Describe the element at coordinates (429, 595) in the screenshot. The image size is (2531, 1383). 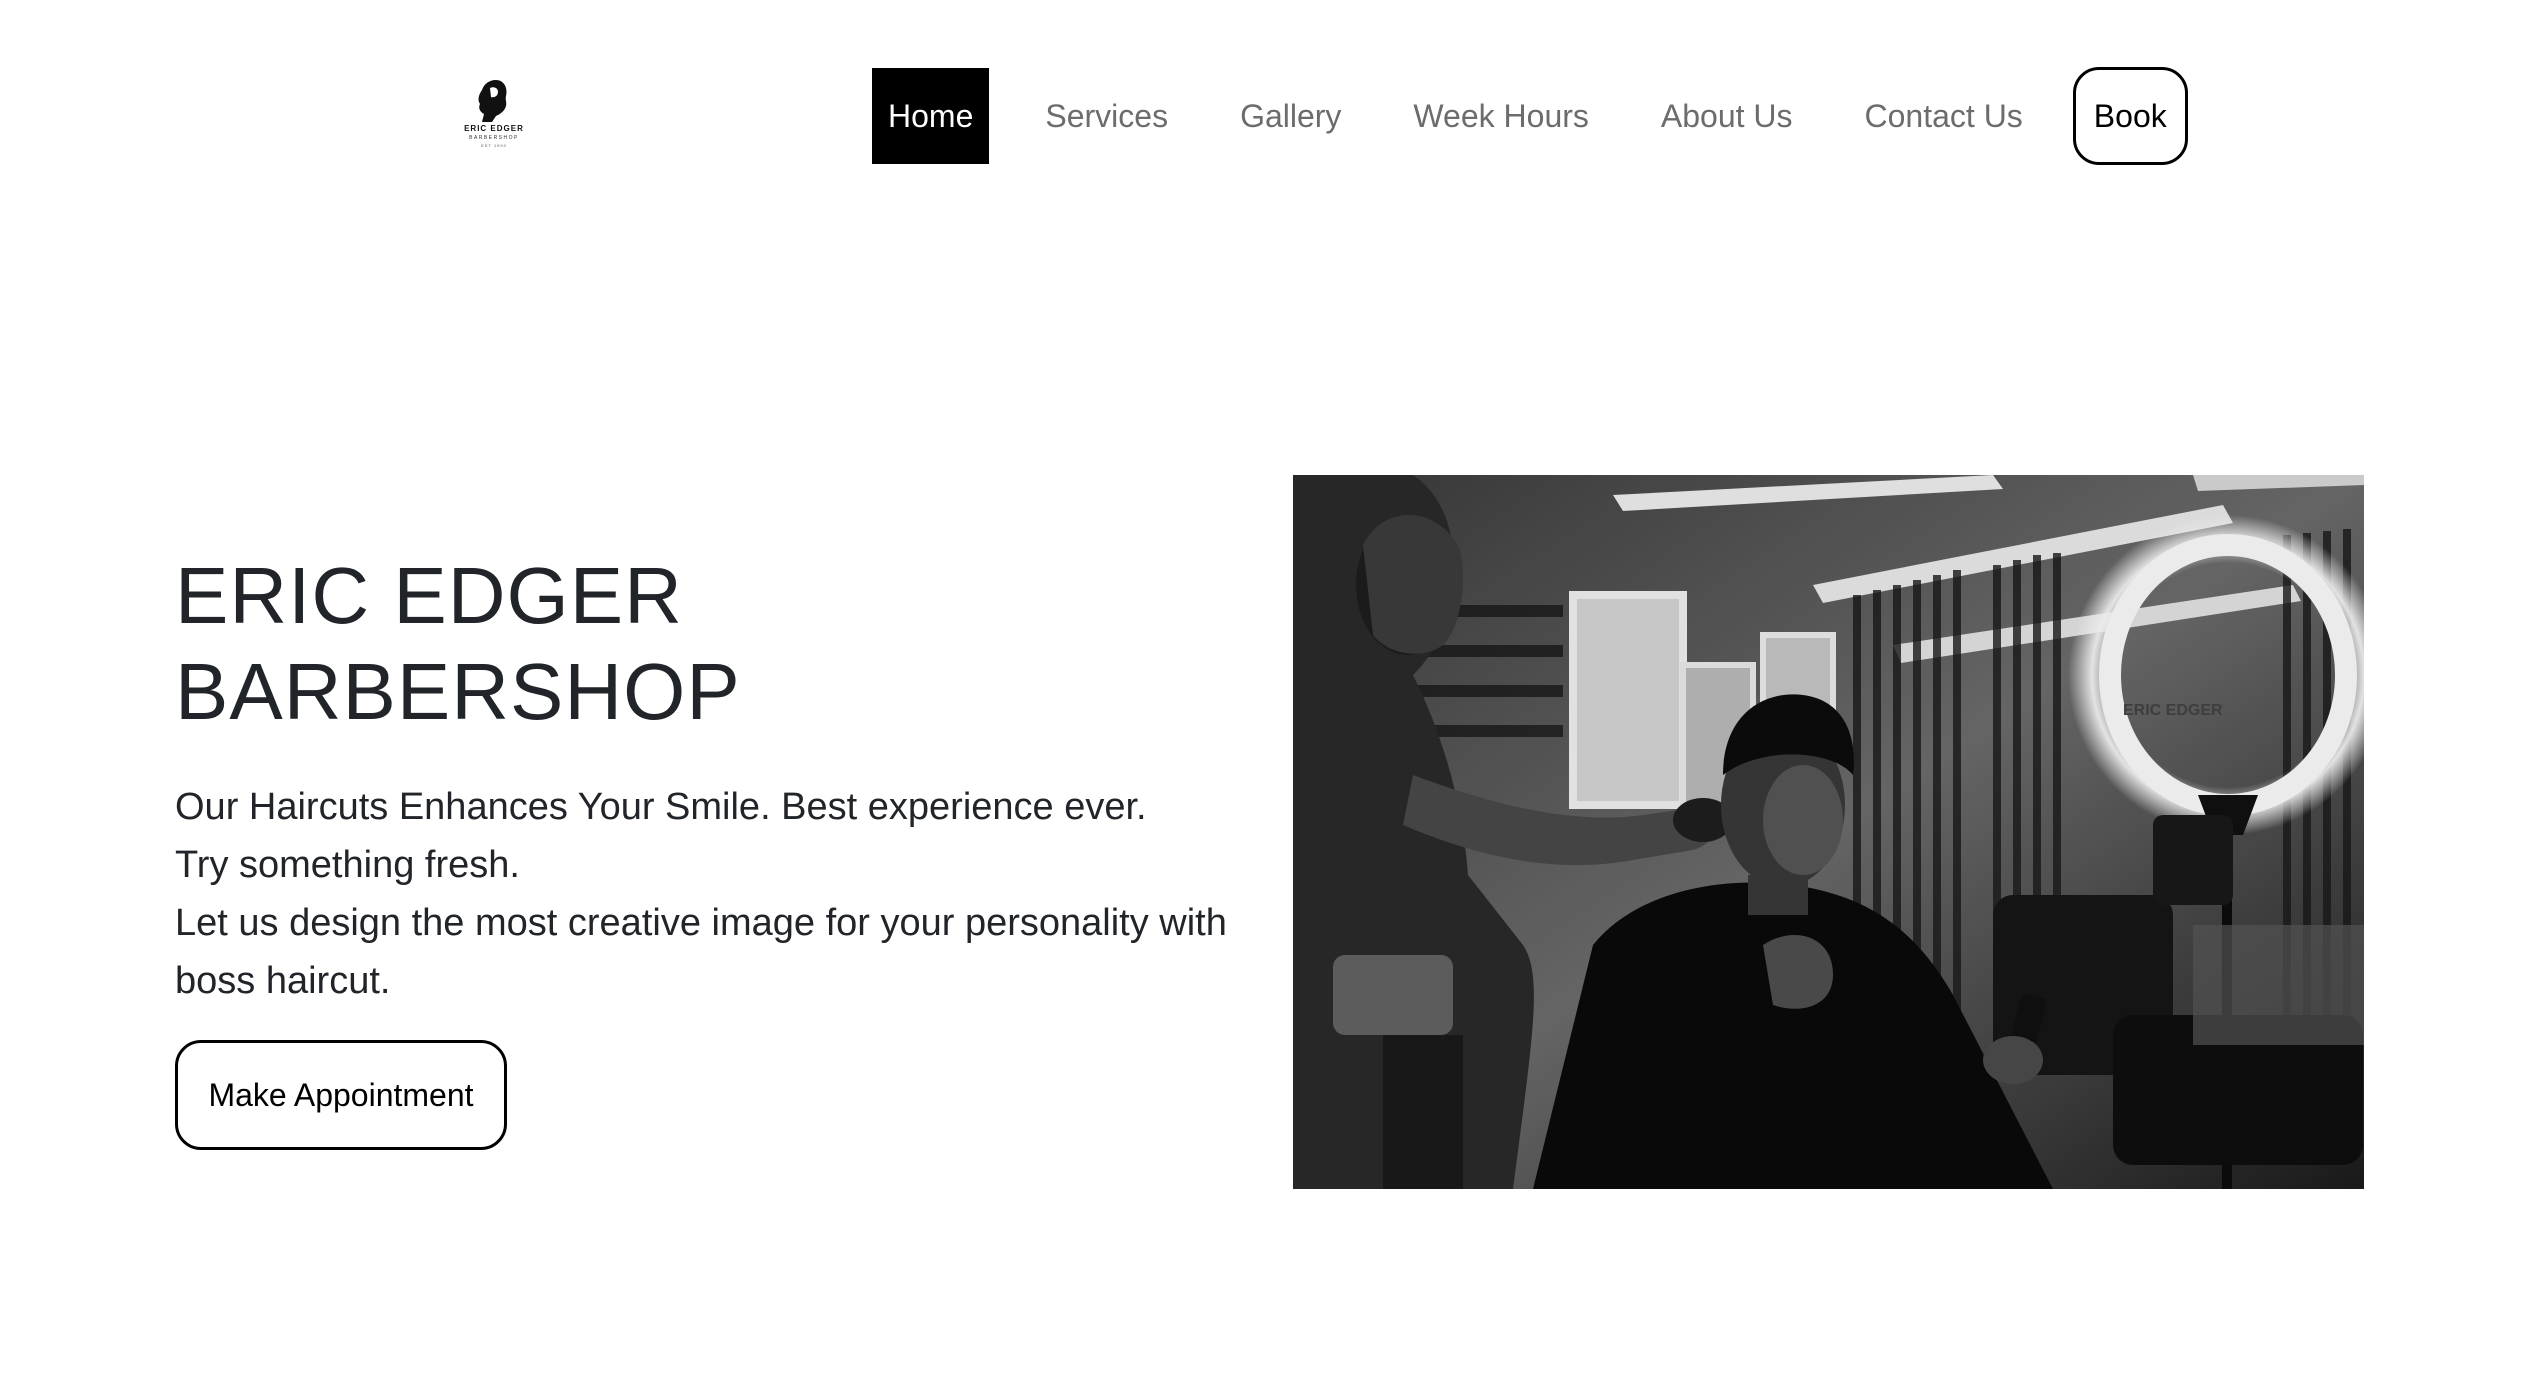
I see `hero-title-line-1: ERIC EDGER` at that location.